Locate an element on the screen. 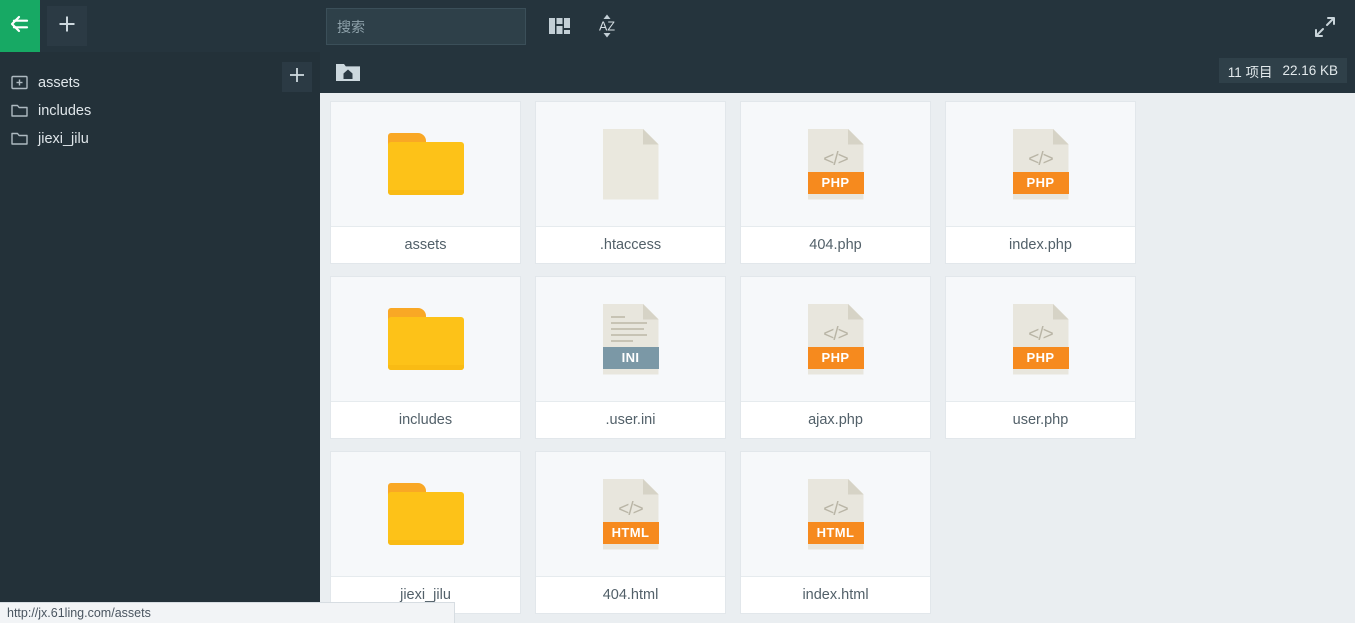 This screenshot has height=623, width=1355. file-name-label: includes is located at coordinates (425, 420).